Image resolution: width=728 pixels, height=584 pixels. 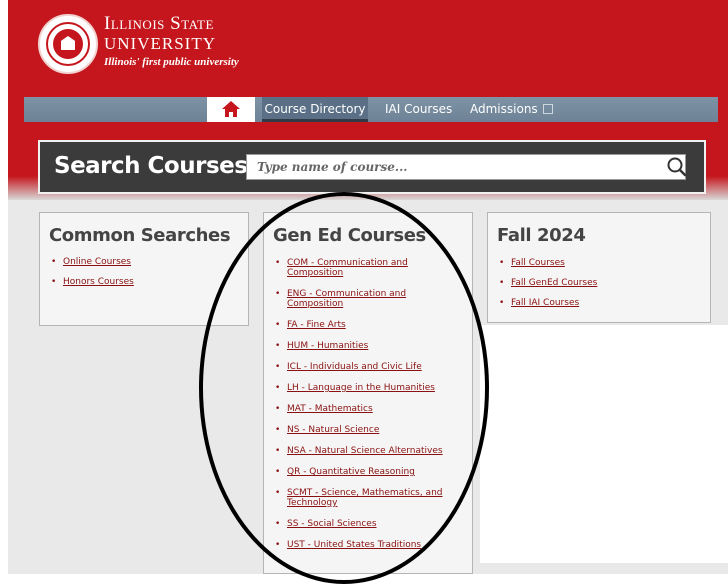 What do you see at coordinates (330, 409) in the screenshot?
I see `link-gened-mat: MAT - Mathematics` at bounding box center [330, 409].